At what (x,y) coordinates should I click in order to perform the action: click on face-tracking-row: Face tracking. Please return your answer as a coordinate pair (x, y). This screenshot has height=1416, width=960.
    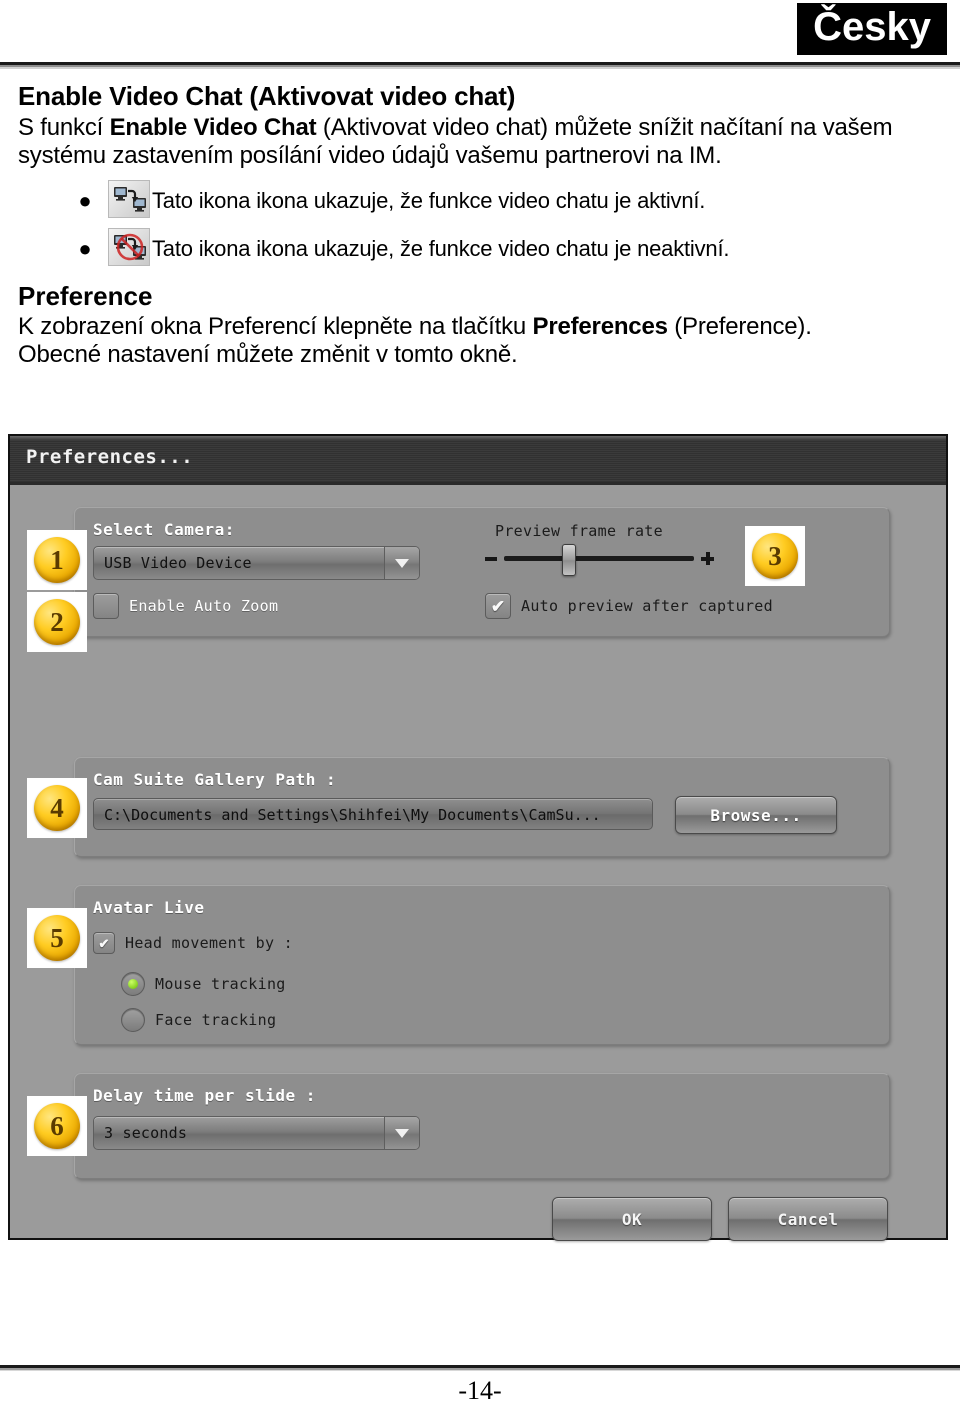
    Looking at the image, I should click on (198, 1020).